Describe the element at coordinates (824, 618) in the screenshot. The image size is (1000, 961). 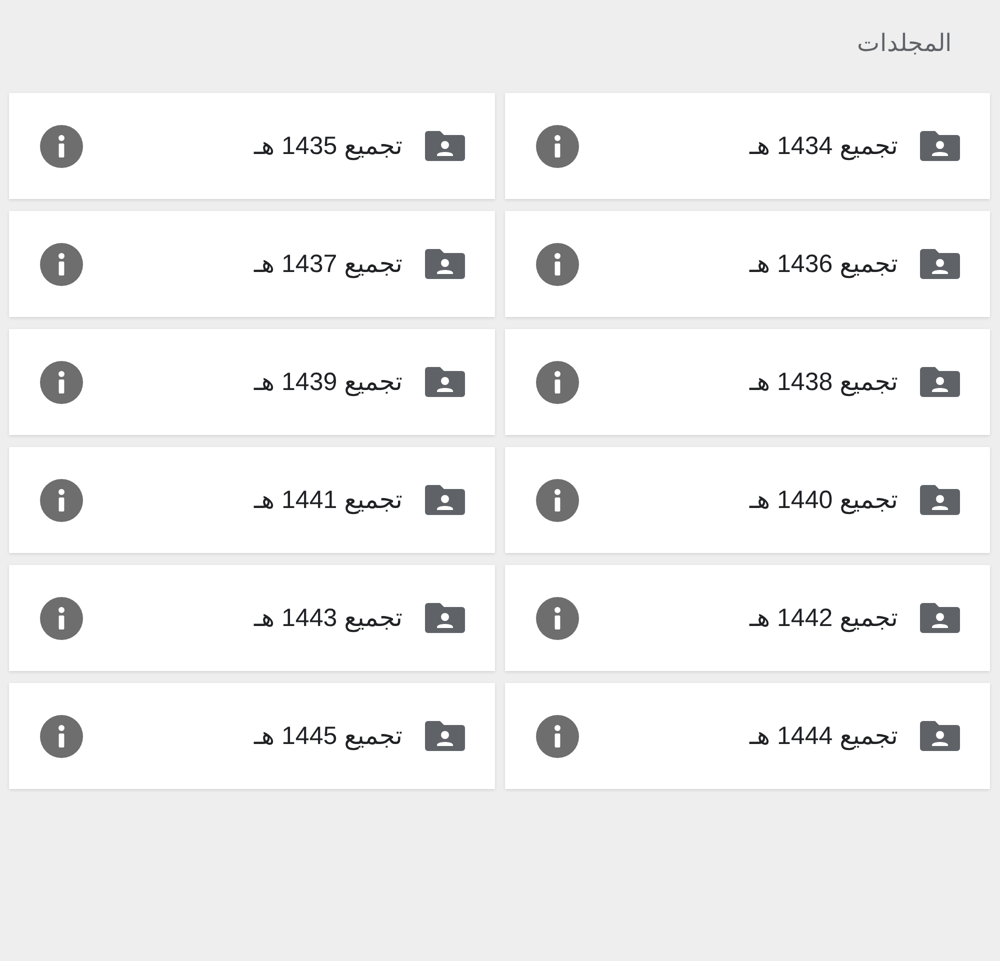
I see `folder-name: تجميع 1442 هـ` at that location.